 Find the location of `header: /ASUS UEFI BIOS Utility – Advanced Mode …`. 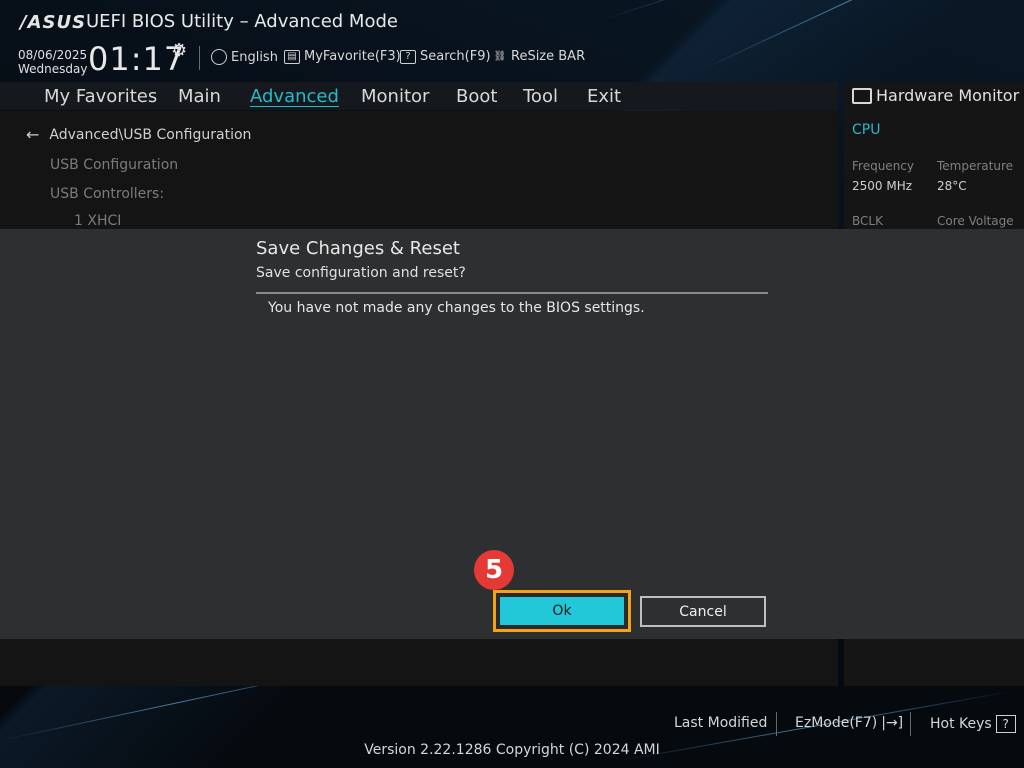

header: /ASUS UEFI BIOS Utility – Advanced Mode … is located at coordinates (512, 41).